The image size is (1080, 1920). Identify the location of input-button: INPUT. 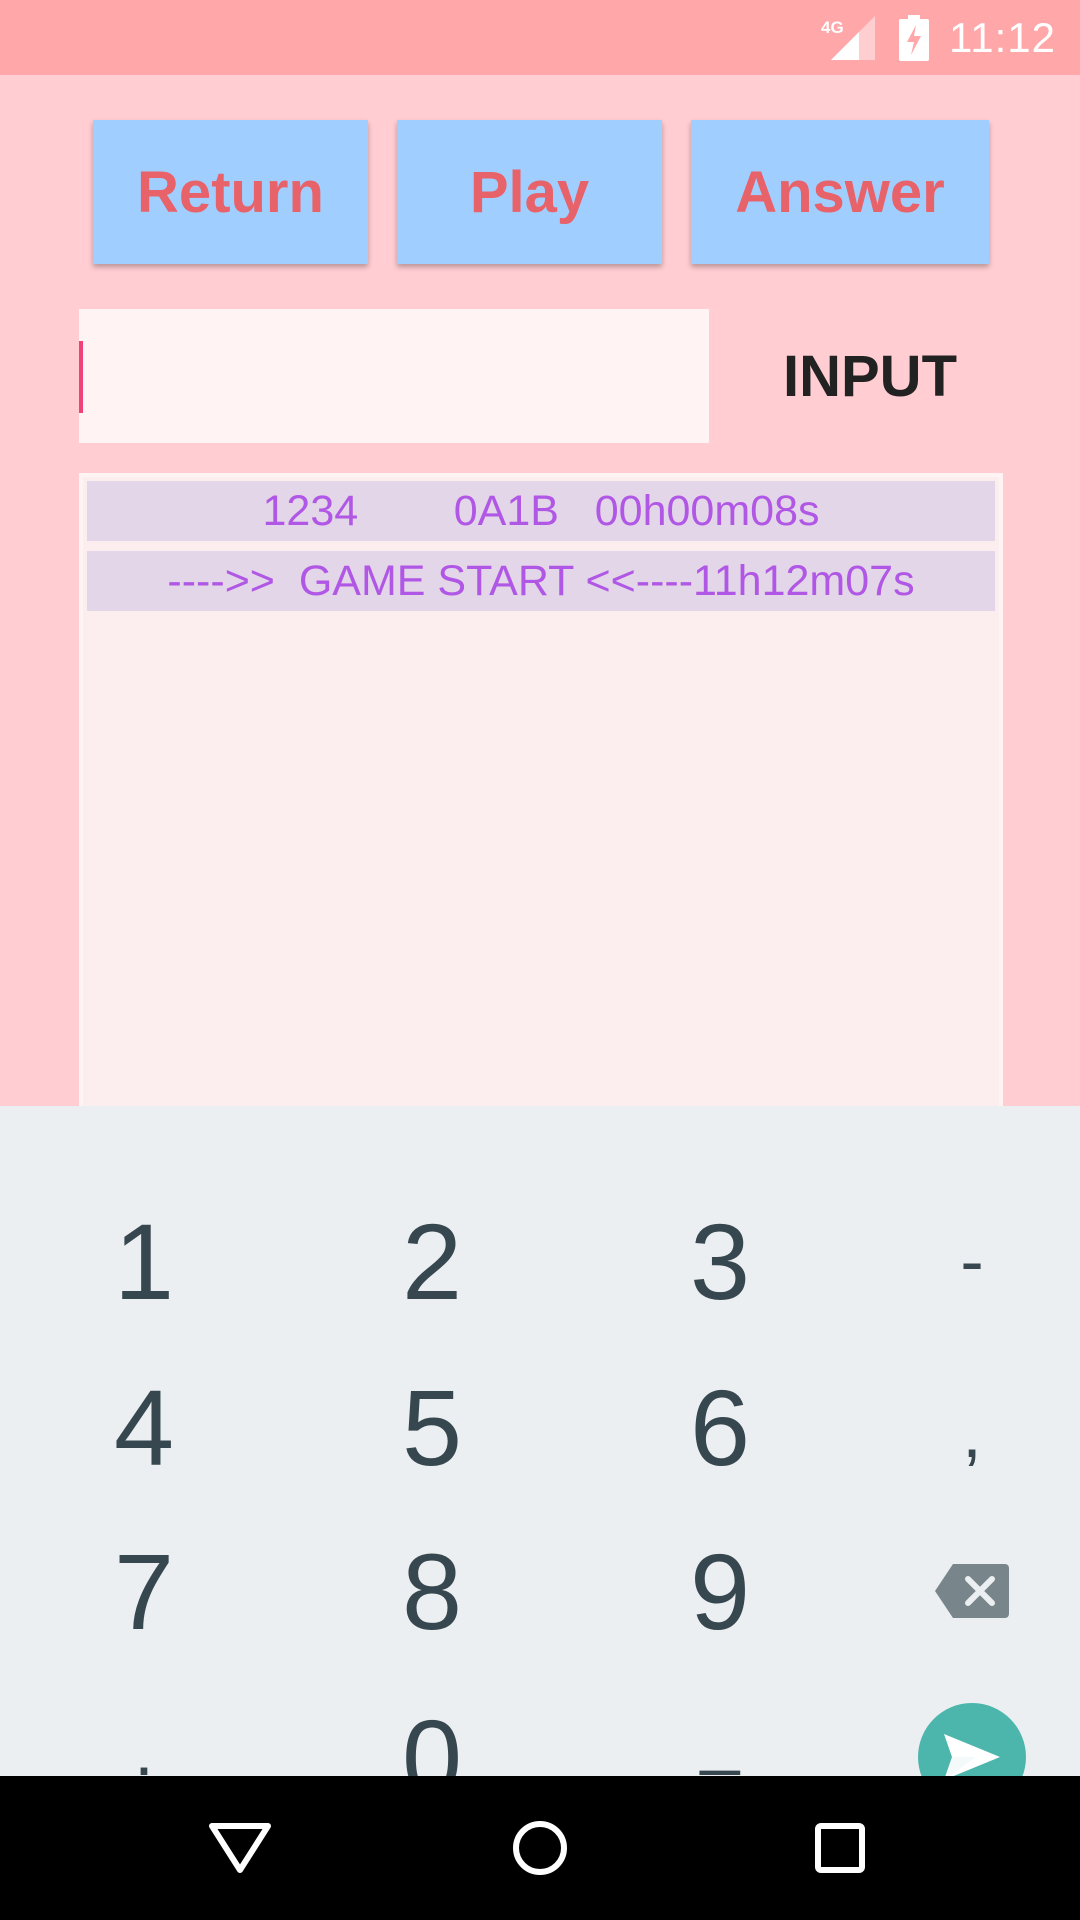
(870, 376).